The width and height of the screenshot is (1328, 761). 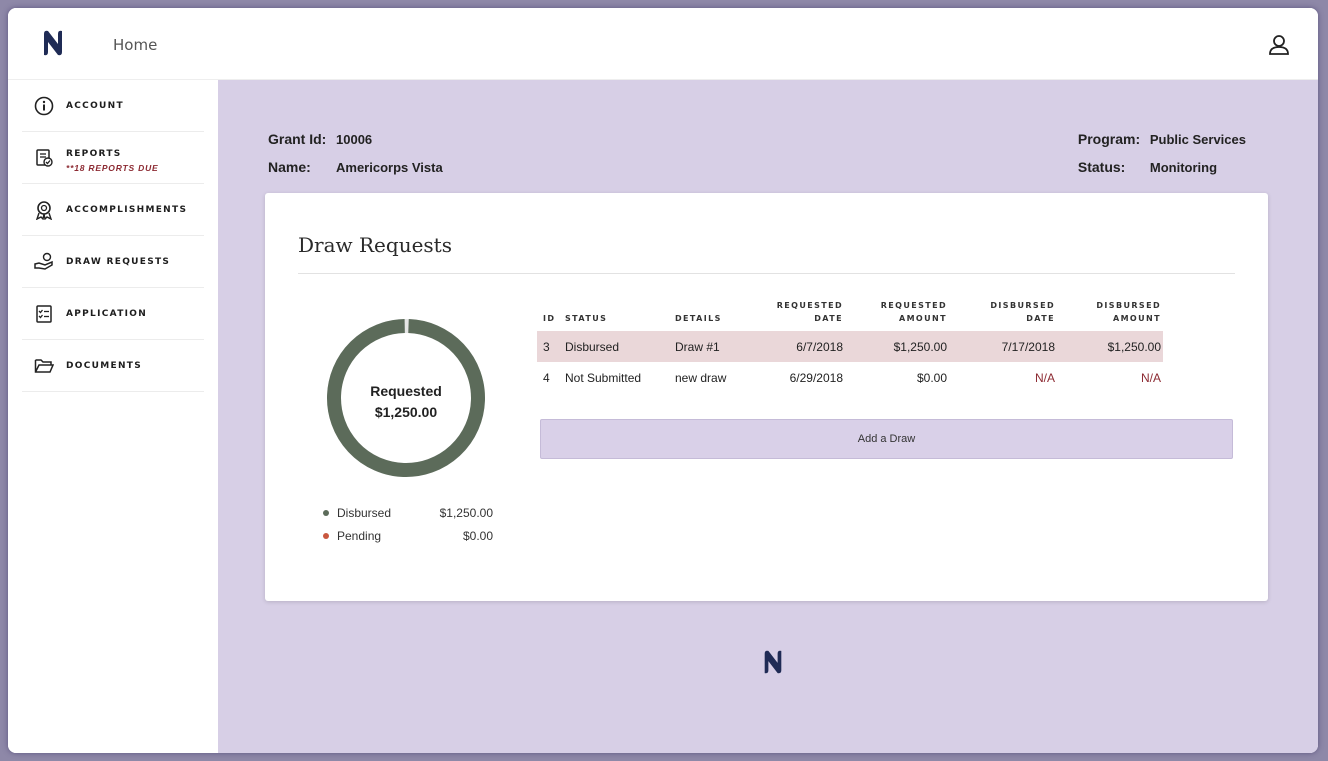 I want to click on sidebar-item-draw-requests: DRAW REQUESTS, so click(x=113, y=262).